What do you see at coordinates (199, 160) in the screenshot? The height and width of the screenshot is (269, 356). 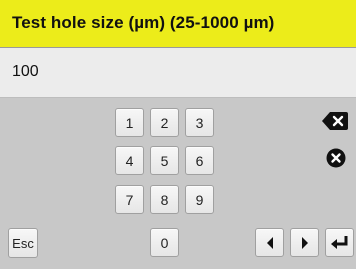 I see `key-6: 6` at bounding box center [199, 160].